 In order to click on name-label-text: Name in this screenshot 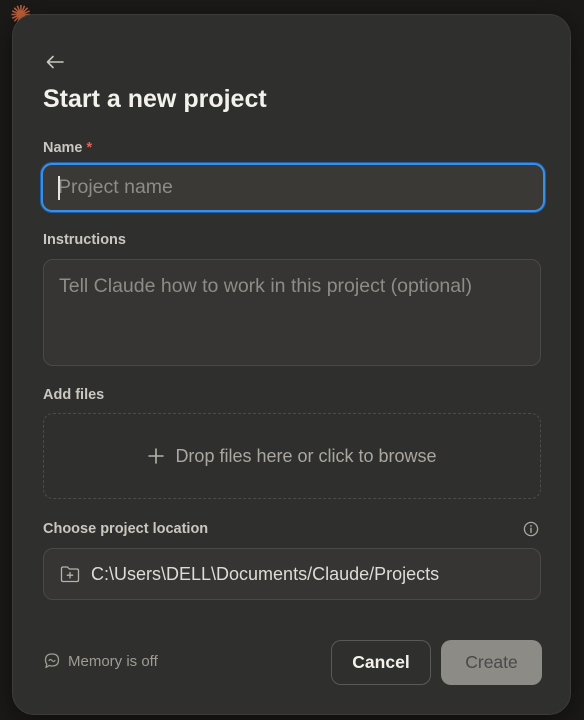, I will do `click(63, 148)`.